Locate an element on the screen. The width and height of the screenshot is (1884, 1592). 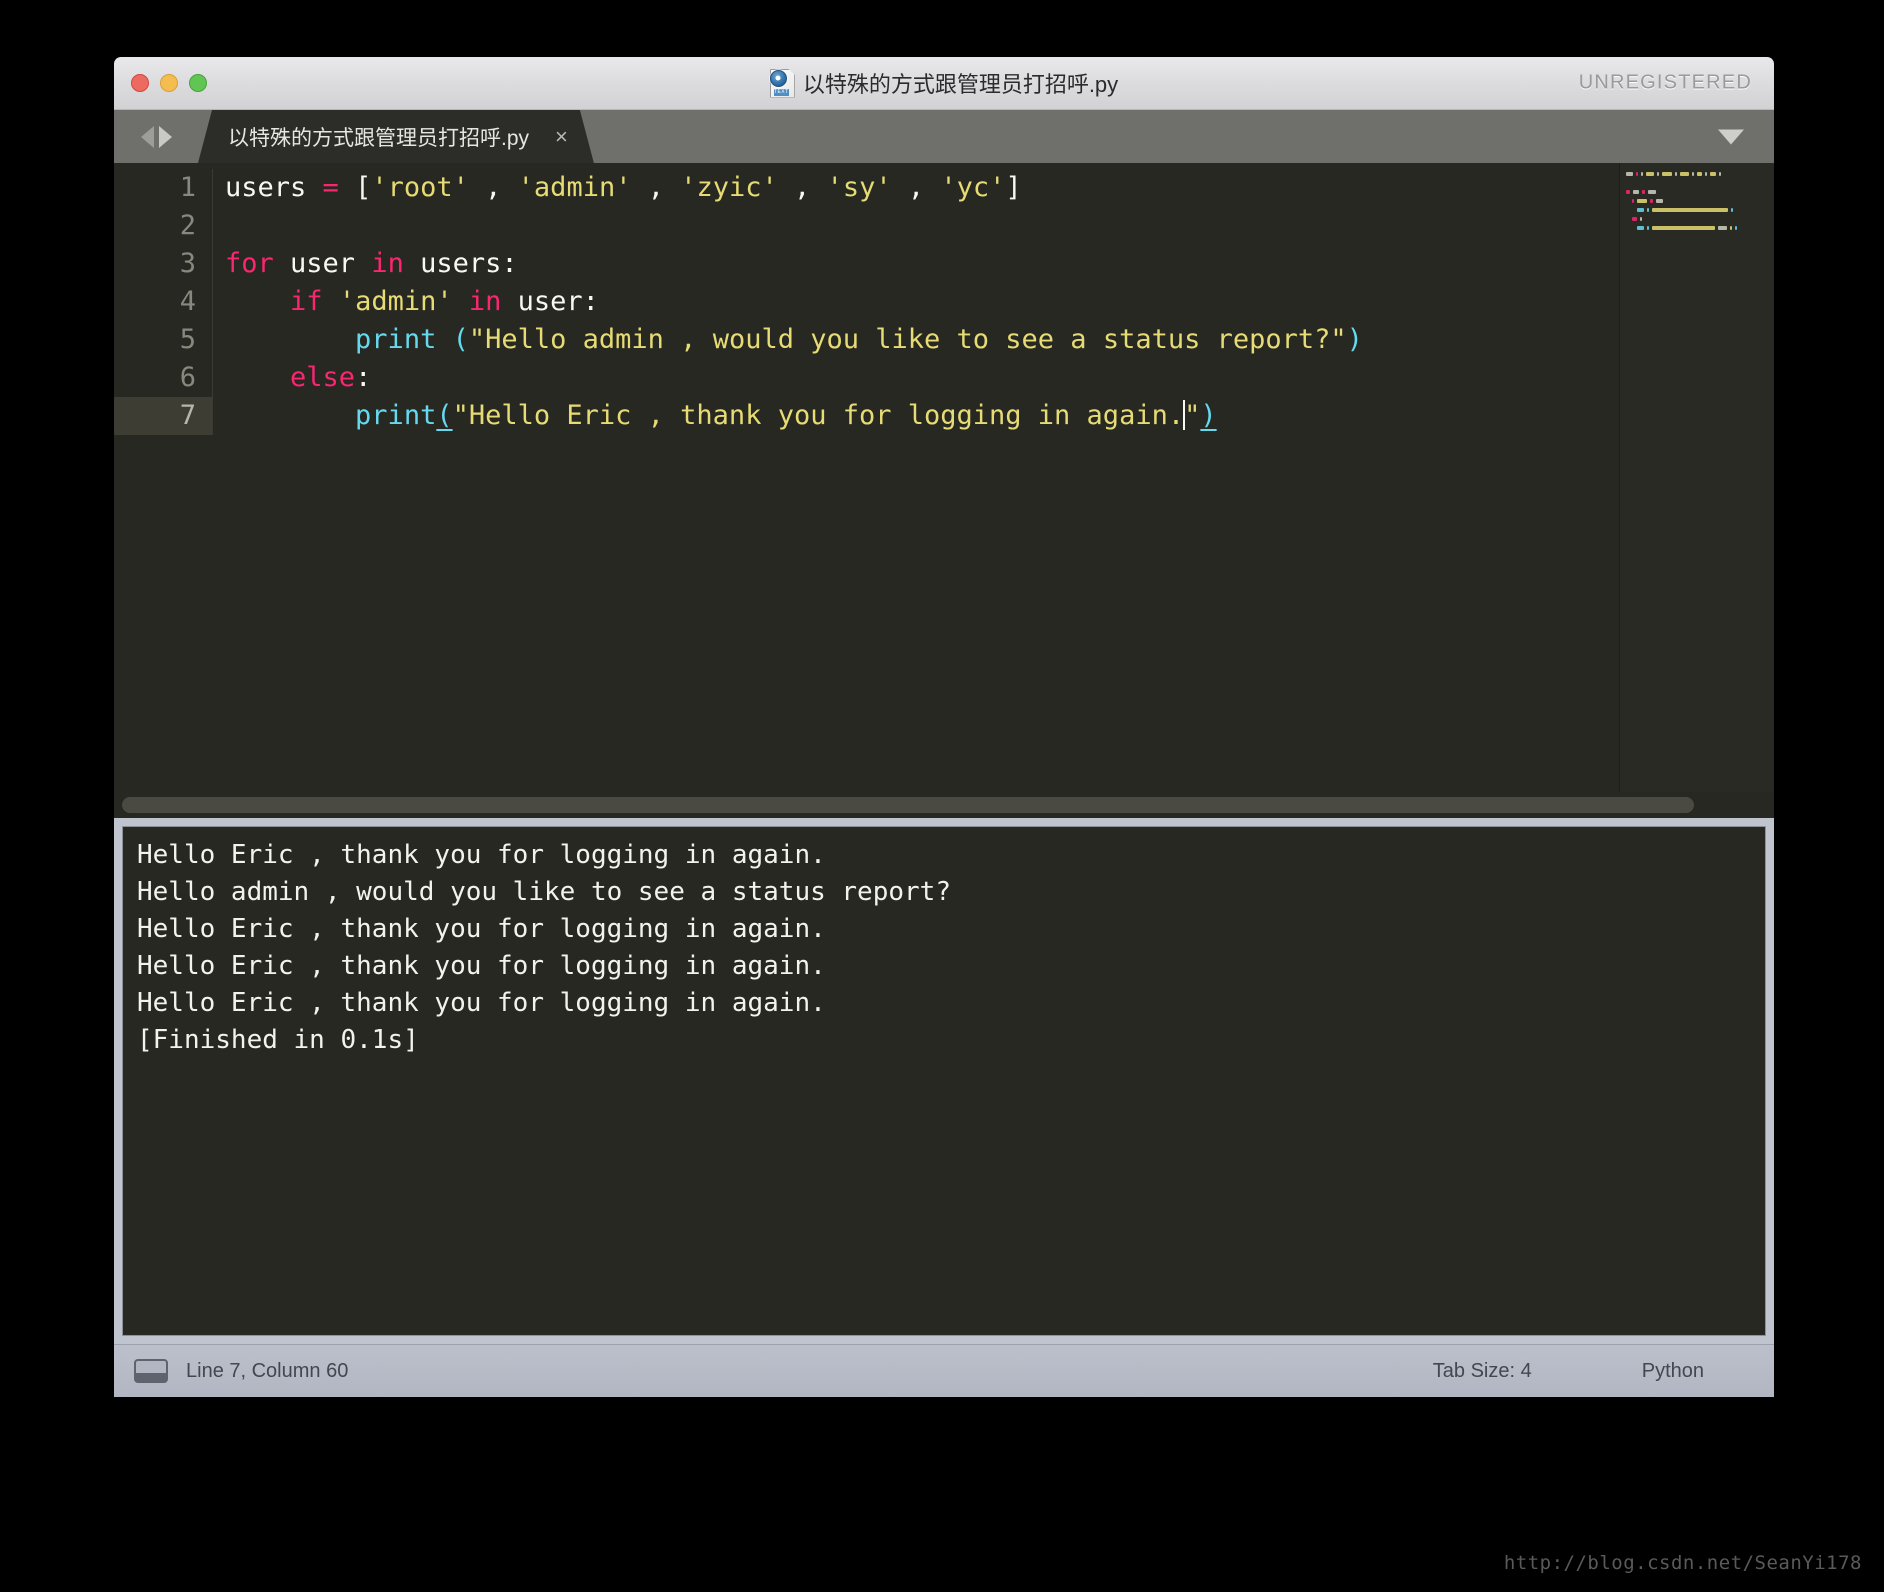
tab-bar: 以特殊的方式跟管理员打招呼.py × is located at coordinates (944, 136).